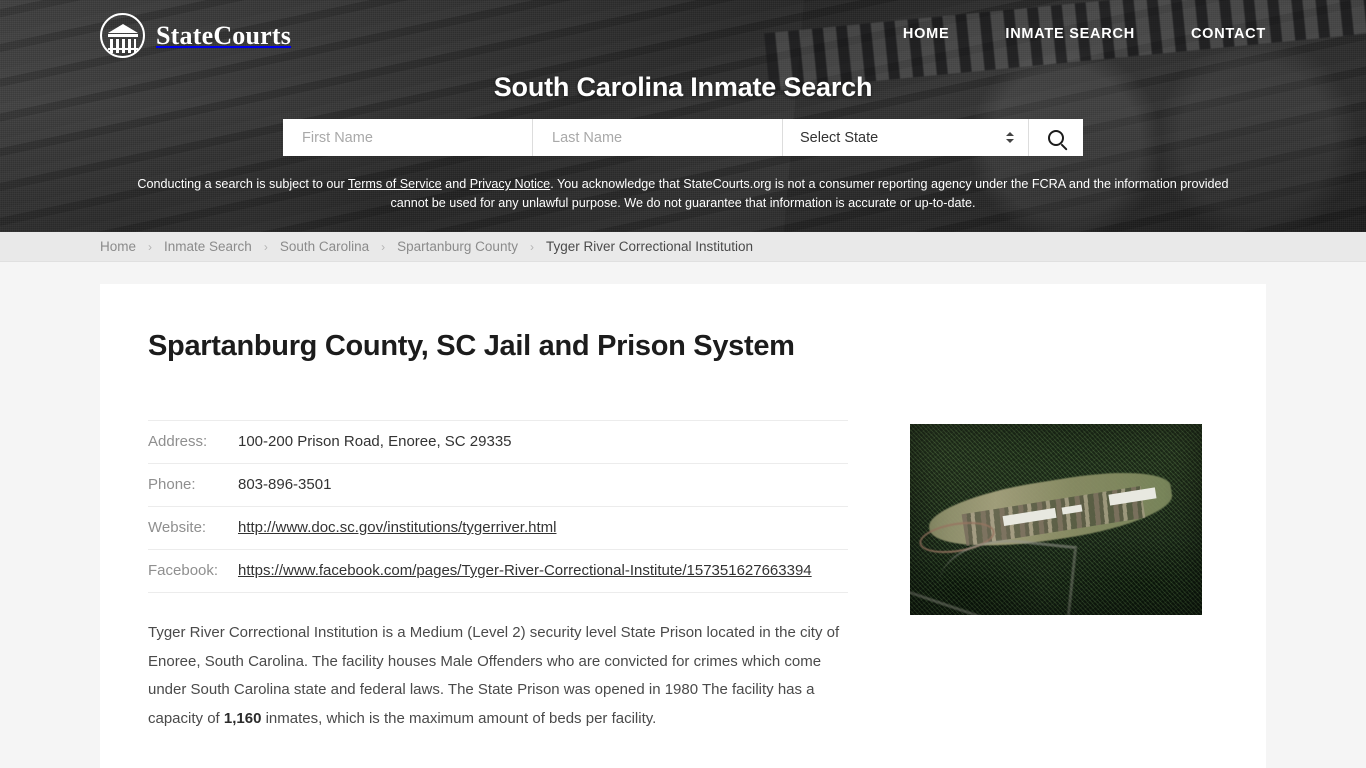 The image size is (1366, 768). I want to click on breadcrumb-item-south-carolina: South Carolina, so click(324, 246).